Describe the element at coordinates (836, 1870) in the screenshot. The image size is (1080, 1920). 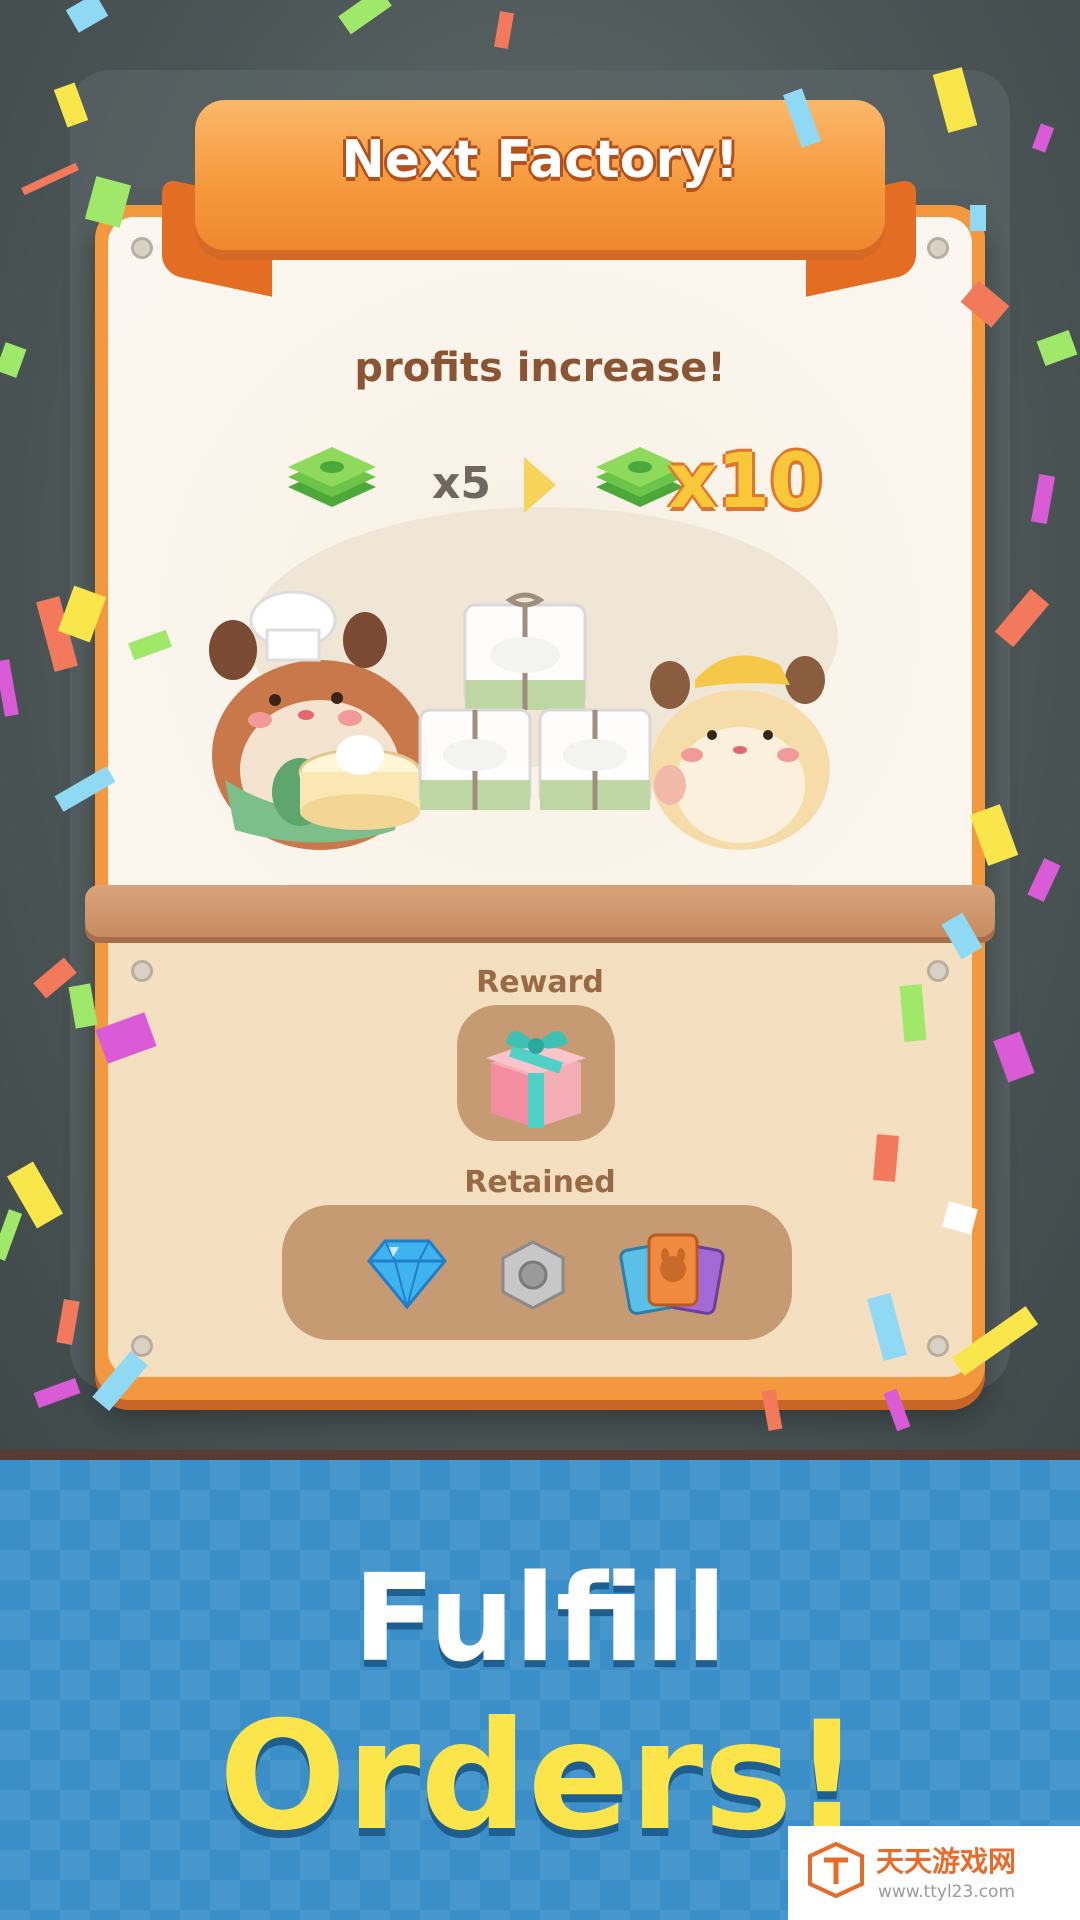
I see `watermark-logo-icon` at that location.